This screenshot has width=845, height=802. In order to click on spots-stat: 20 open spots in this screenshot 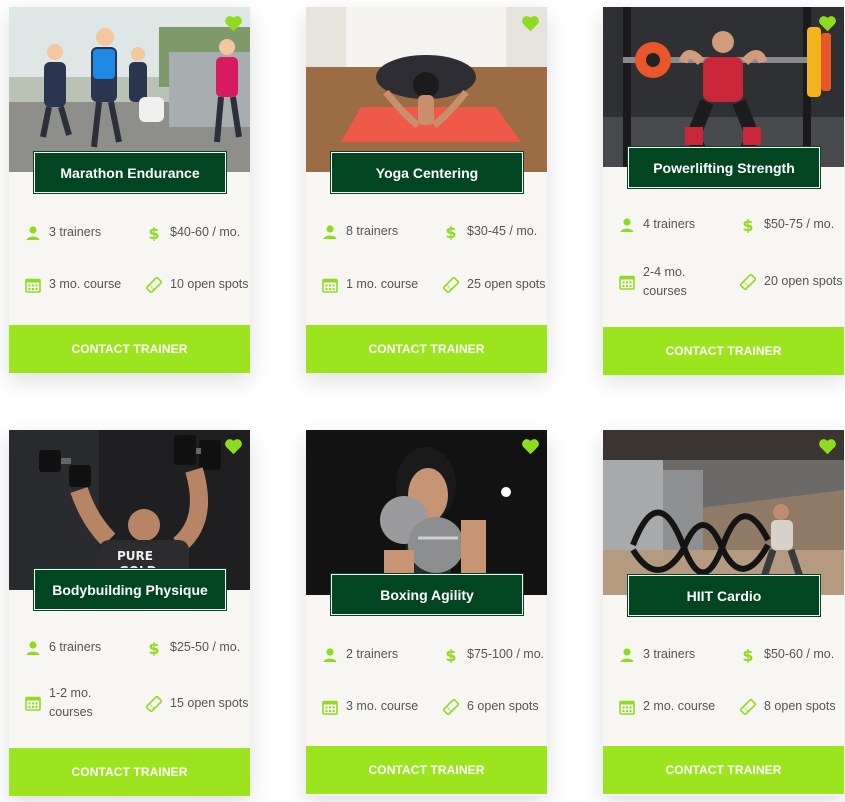, I will do `click(791, 281)`.